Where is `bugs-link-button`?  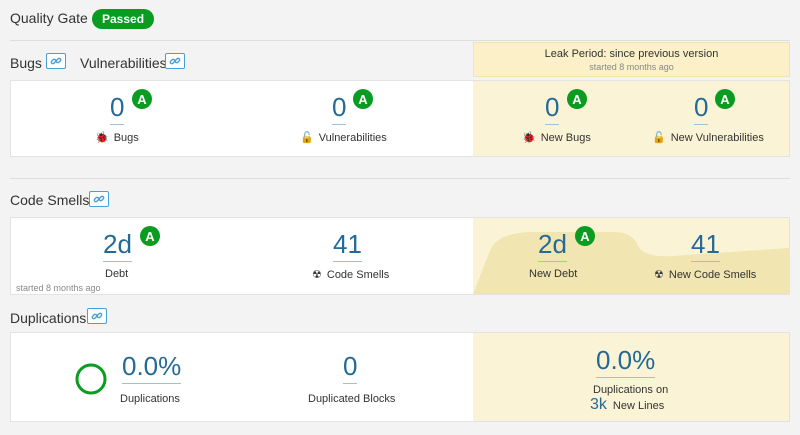 bugs-link-button is located at coordinates (56, 61).